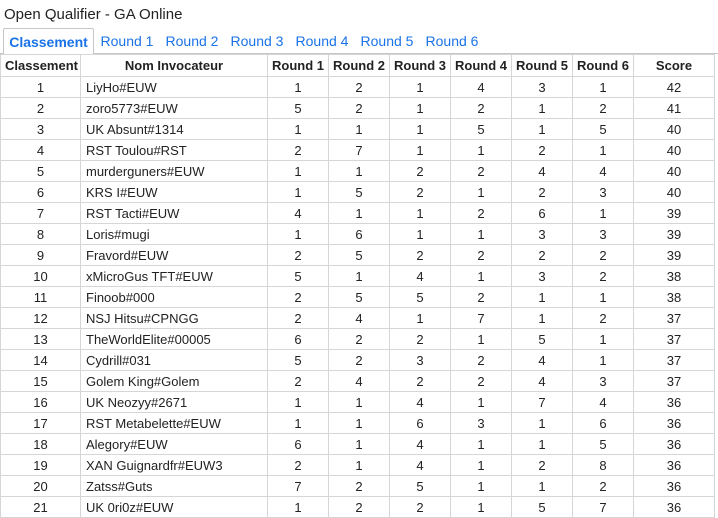 Image resolution: width=718 pixels, height=518 pixels. What do you see at coordinates (387, 41) in the screenshot?
I see `tab-round-5: Round 5` at bounding box center [387, 41].